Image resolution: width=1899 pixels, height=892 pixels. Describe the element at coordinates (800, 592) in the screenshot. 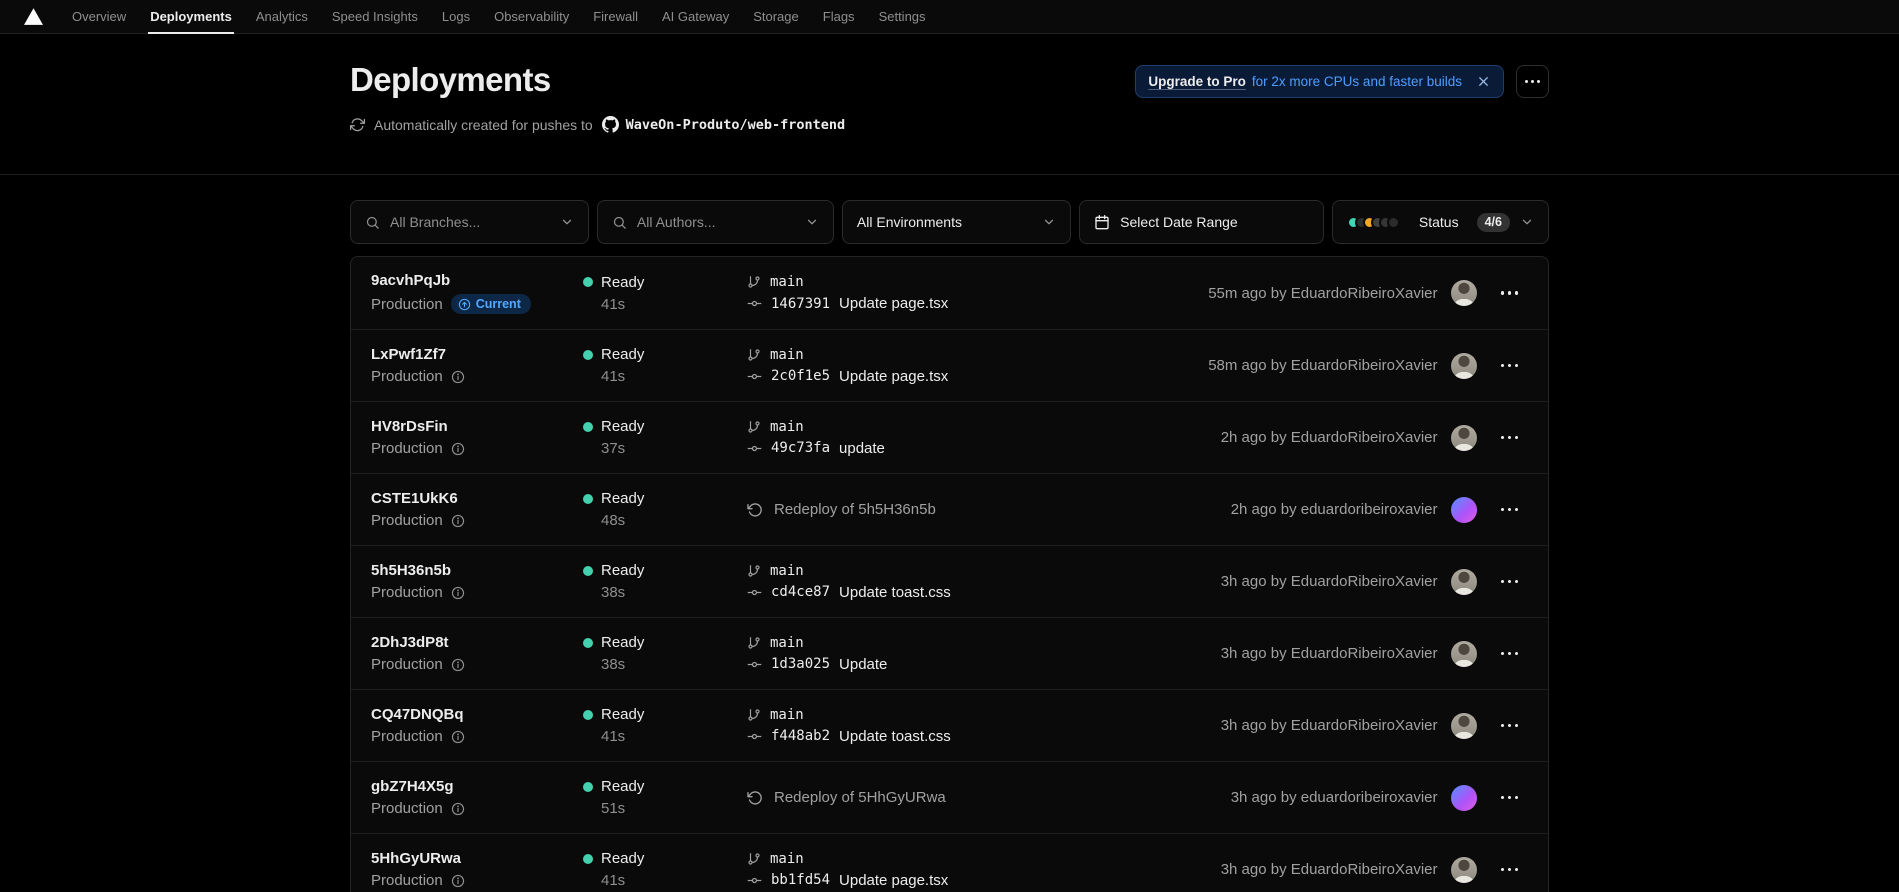

I see `commit-hash: cd4ce87` at that location.